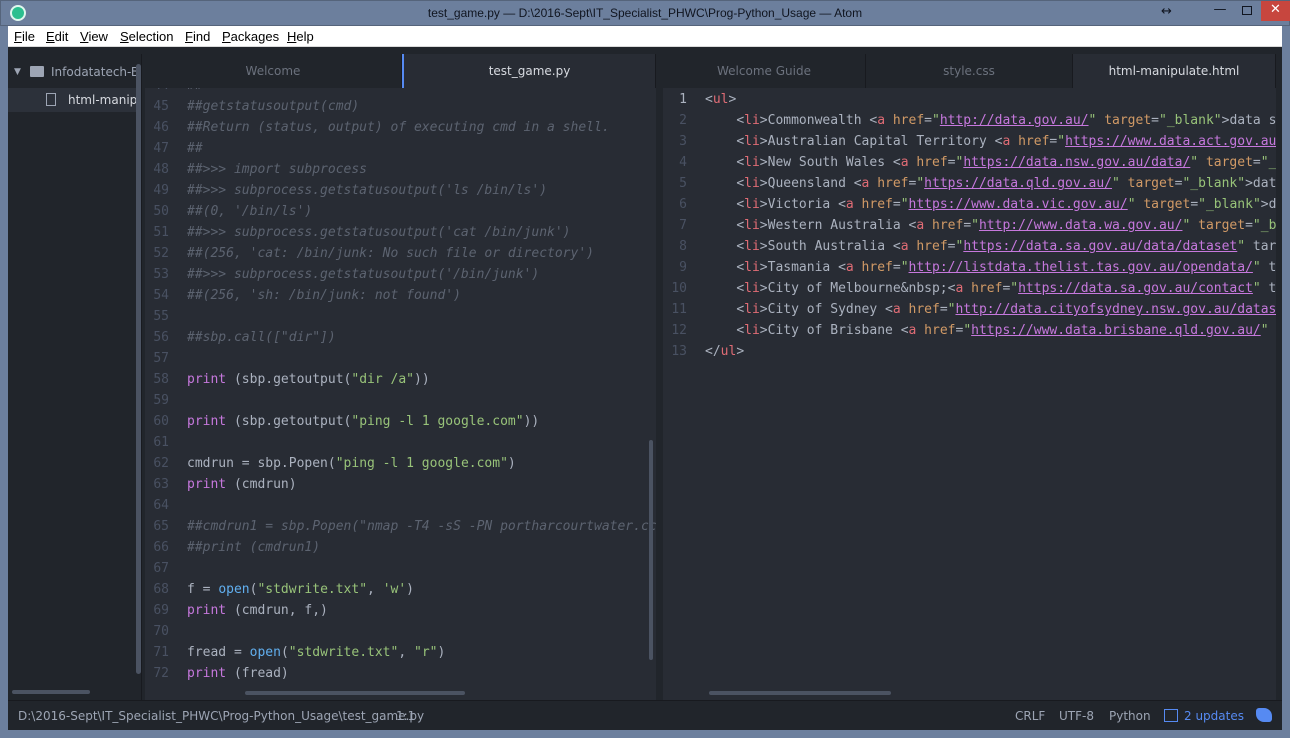 Image resolution: width=1290 pixels, height=738 pixels. What do you see at coordinates (1030, 716) in the screenshot?
I see `line-ending: CRLF` at bounding box center [1030, 716].